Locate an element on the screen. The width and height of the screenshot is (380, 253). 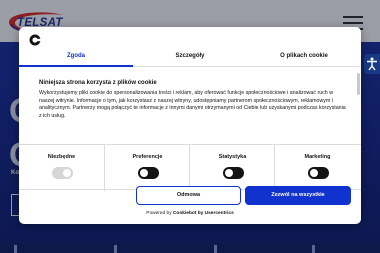
deny-button: Odmowa is located at coordinates (188, 195).